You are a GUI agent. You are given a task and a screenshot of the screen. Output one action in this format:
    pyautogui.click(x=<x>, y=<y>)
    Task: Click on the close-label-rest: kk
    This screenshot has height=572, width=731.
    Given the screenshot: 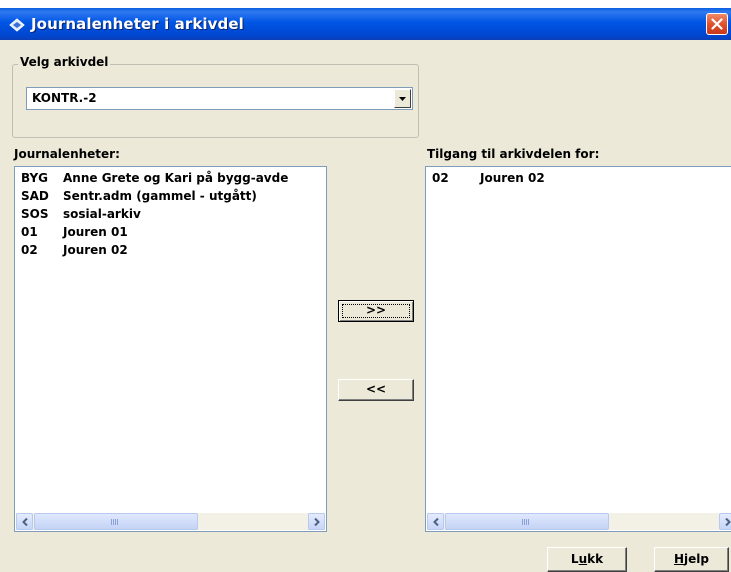 What is the action you would take?
    pyautogui.click(x=595, y=559)
    